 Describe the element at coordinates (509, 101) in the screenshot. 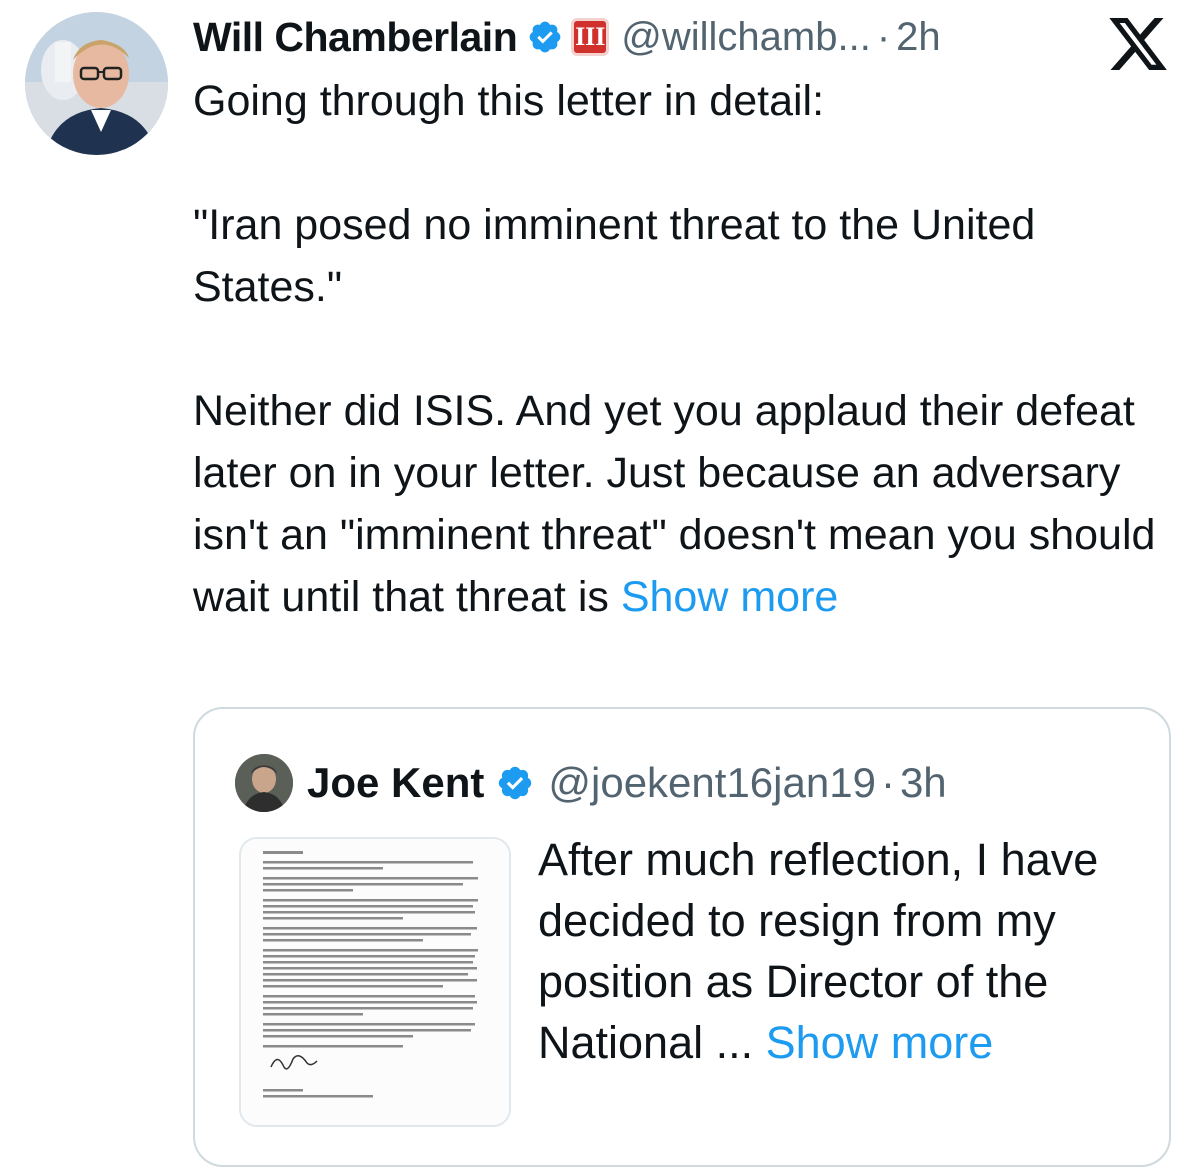

I see `tweet-text-intro: Going through this letter in detail:` at that location.